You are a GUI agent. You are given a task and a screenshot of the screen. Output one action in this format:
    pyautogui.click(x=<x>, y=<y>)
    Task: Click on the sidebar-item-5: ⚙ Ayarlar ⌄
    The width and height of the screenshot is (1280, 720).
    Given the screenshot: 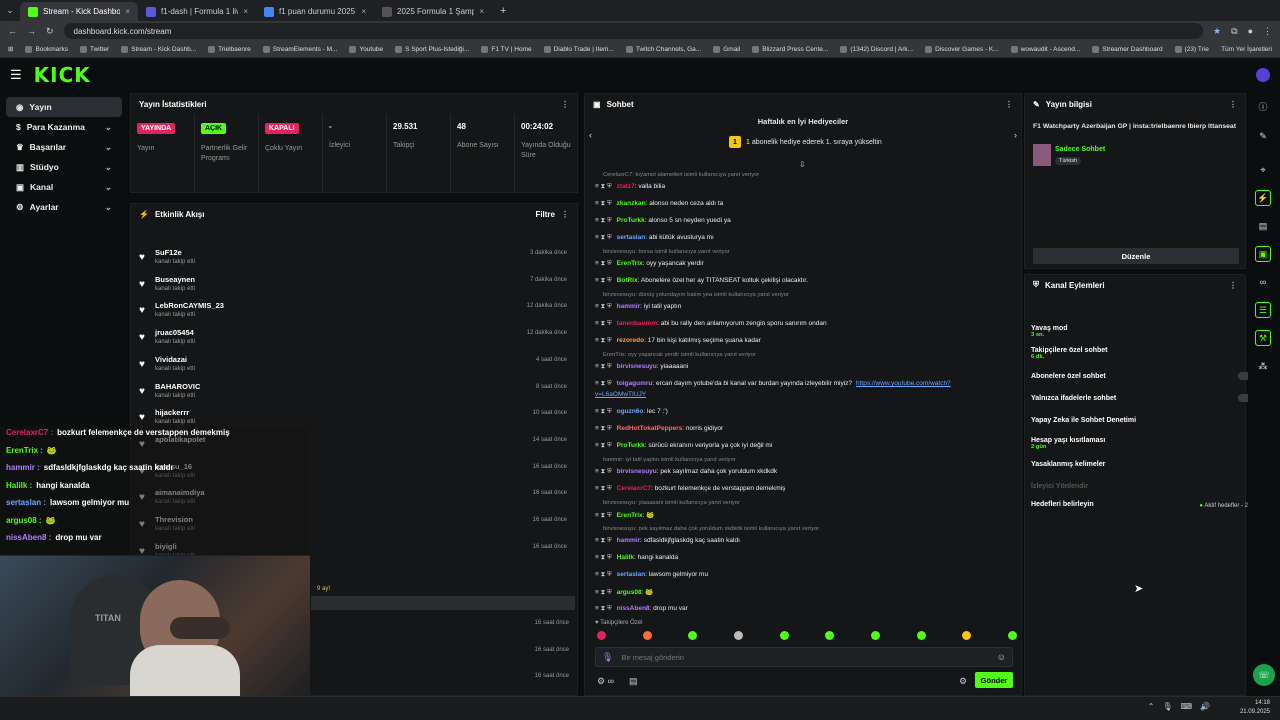 What is the action you would take?
    pyautogui.click(x=64, y=207)
    